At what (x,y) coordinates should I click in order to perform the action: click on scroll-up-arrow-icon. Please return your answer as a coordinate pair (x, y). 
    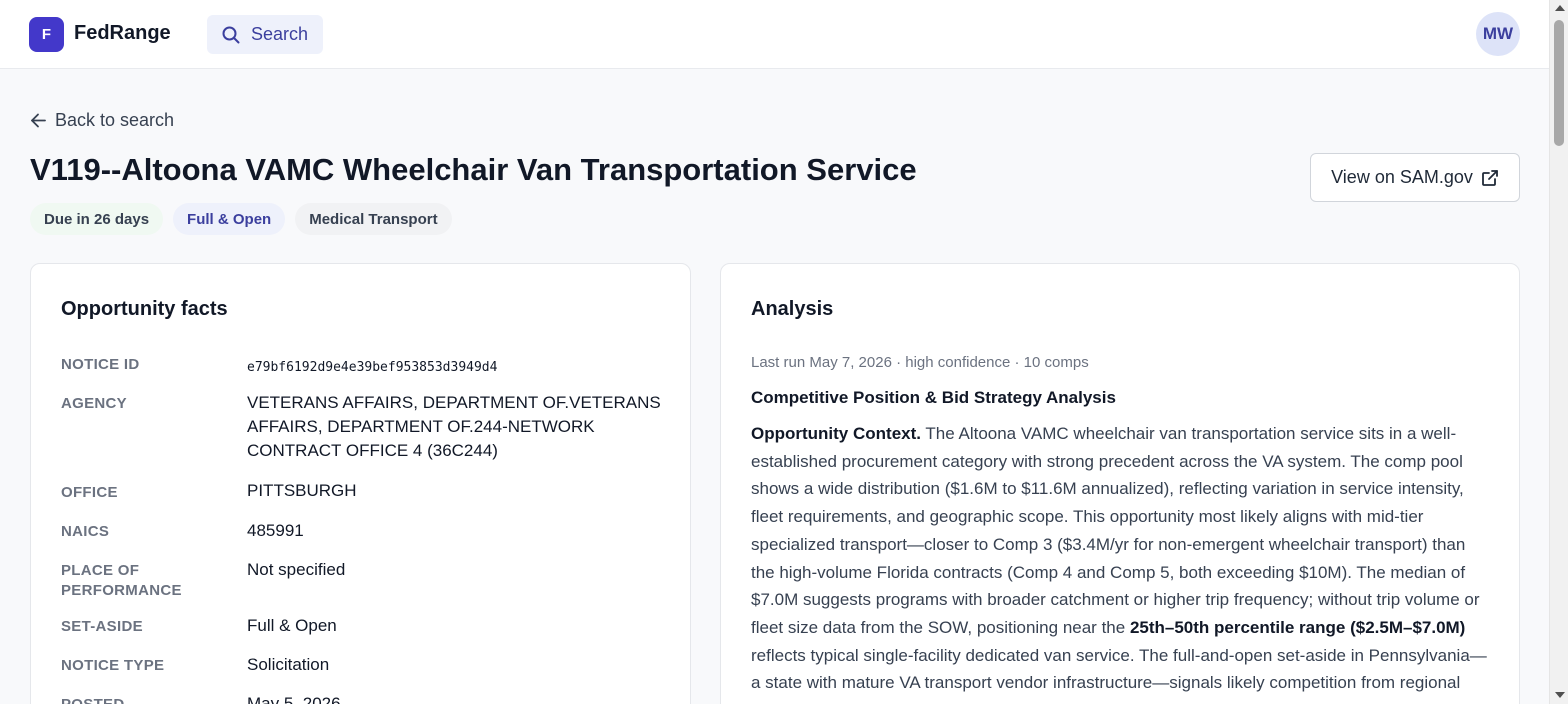
    Looking at the image, I should click on (1560, 8).